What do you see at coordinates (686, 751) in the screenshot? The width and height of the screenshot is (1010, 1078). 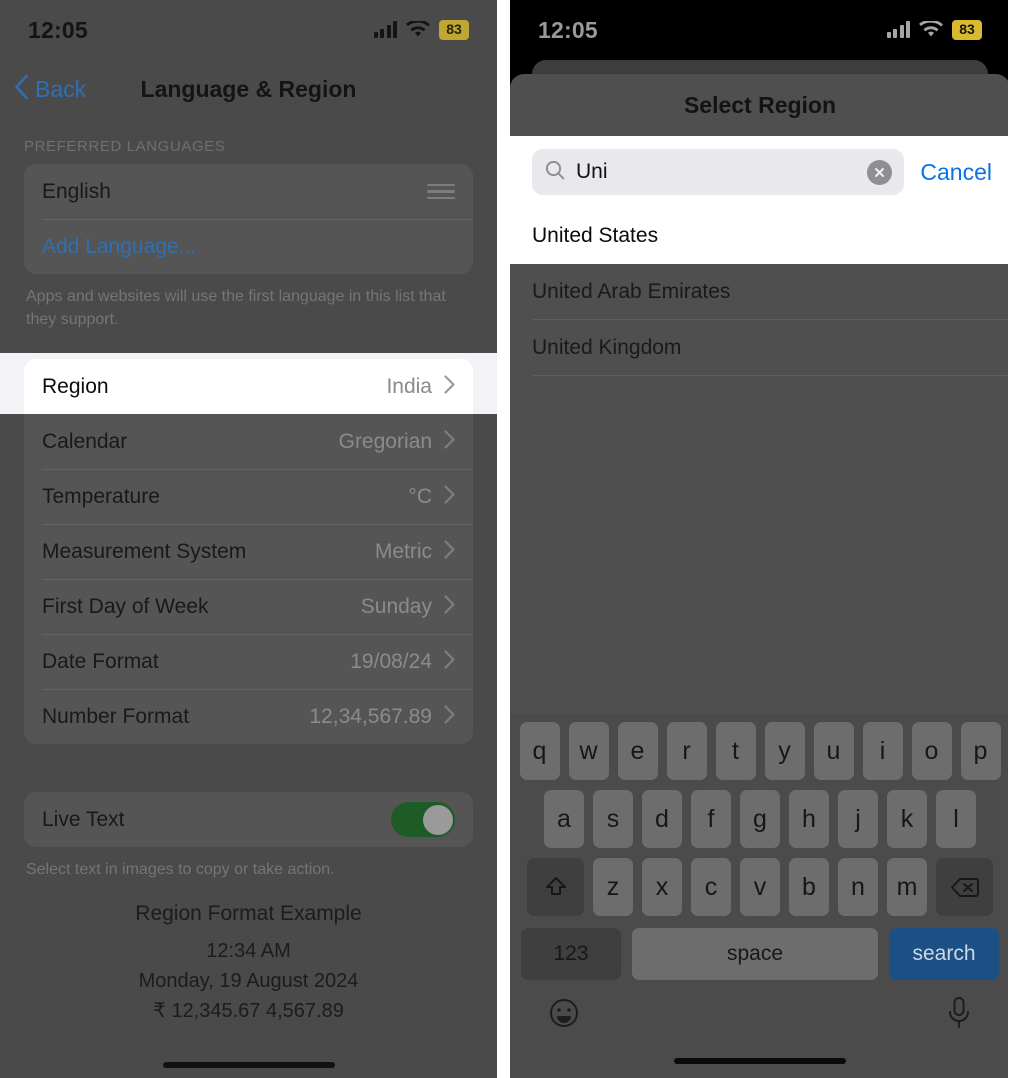 I see `key-r: r` at bounding box center [686, 751].